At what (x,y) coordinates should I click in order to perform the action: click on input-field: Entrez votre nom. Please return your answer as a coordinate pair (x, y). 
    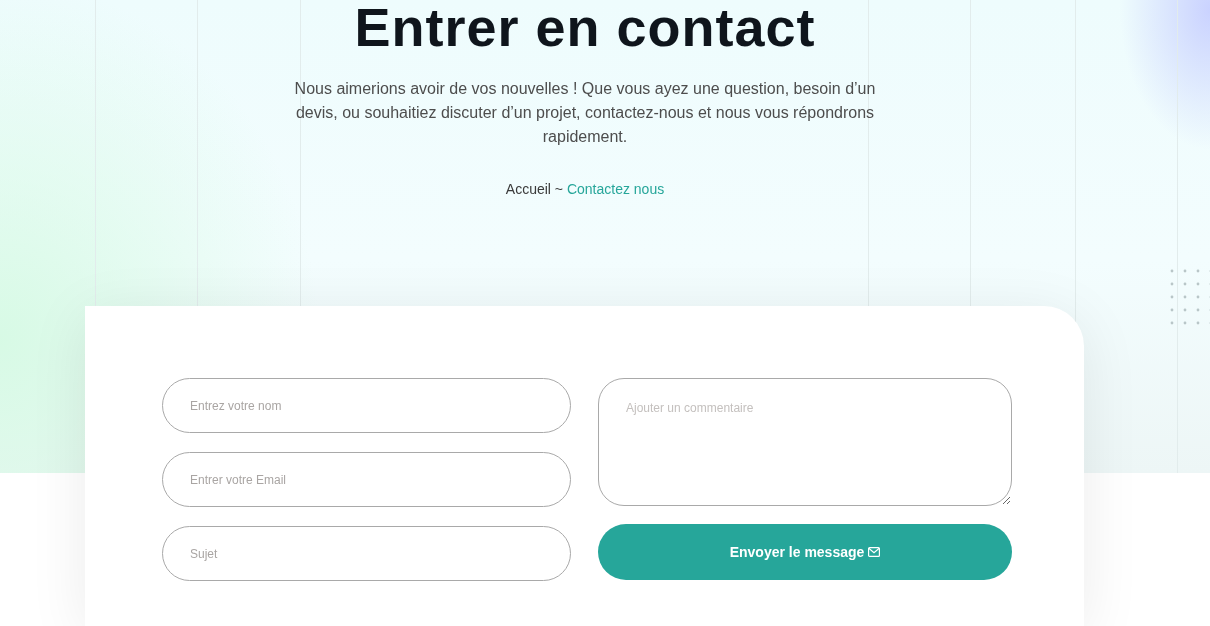
    Looking at the image, I should click on (366, 405).